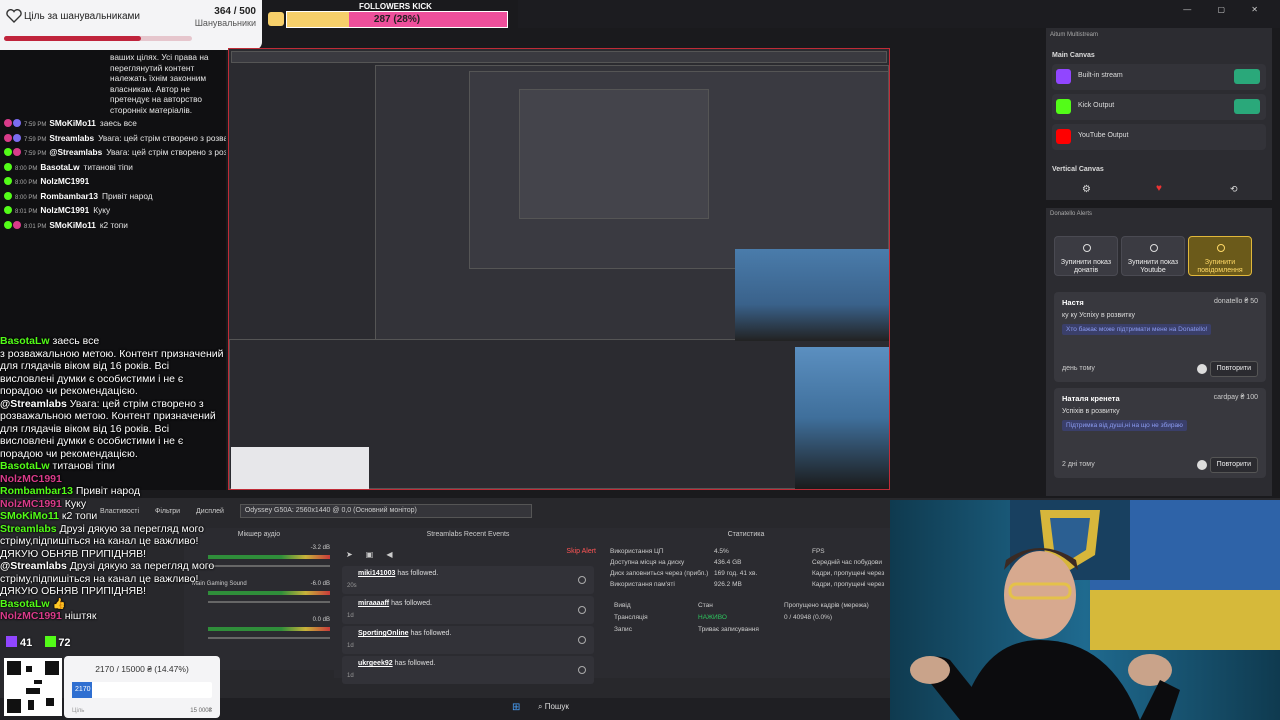  Describe the element at coordinates (107, 491) in the screenshot. I see `overlay-text: Привіт народ` at that location.